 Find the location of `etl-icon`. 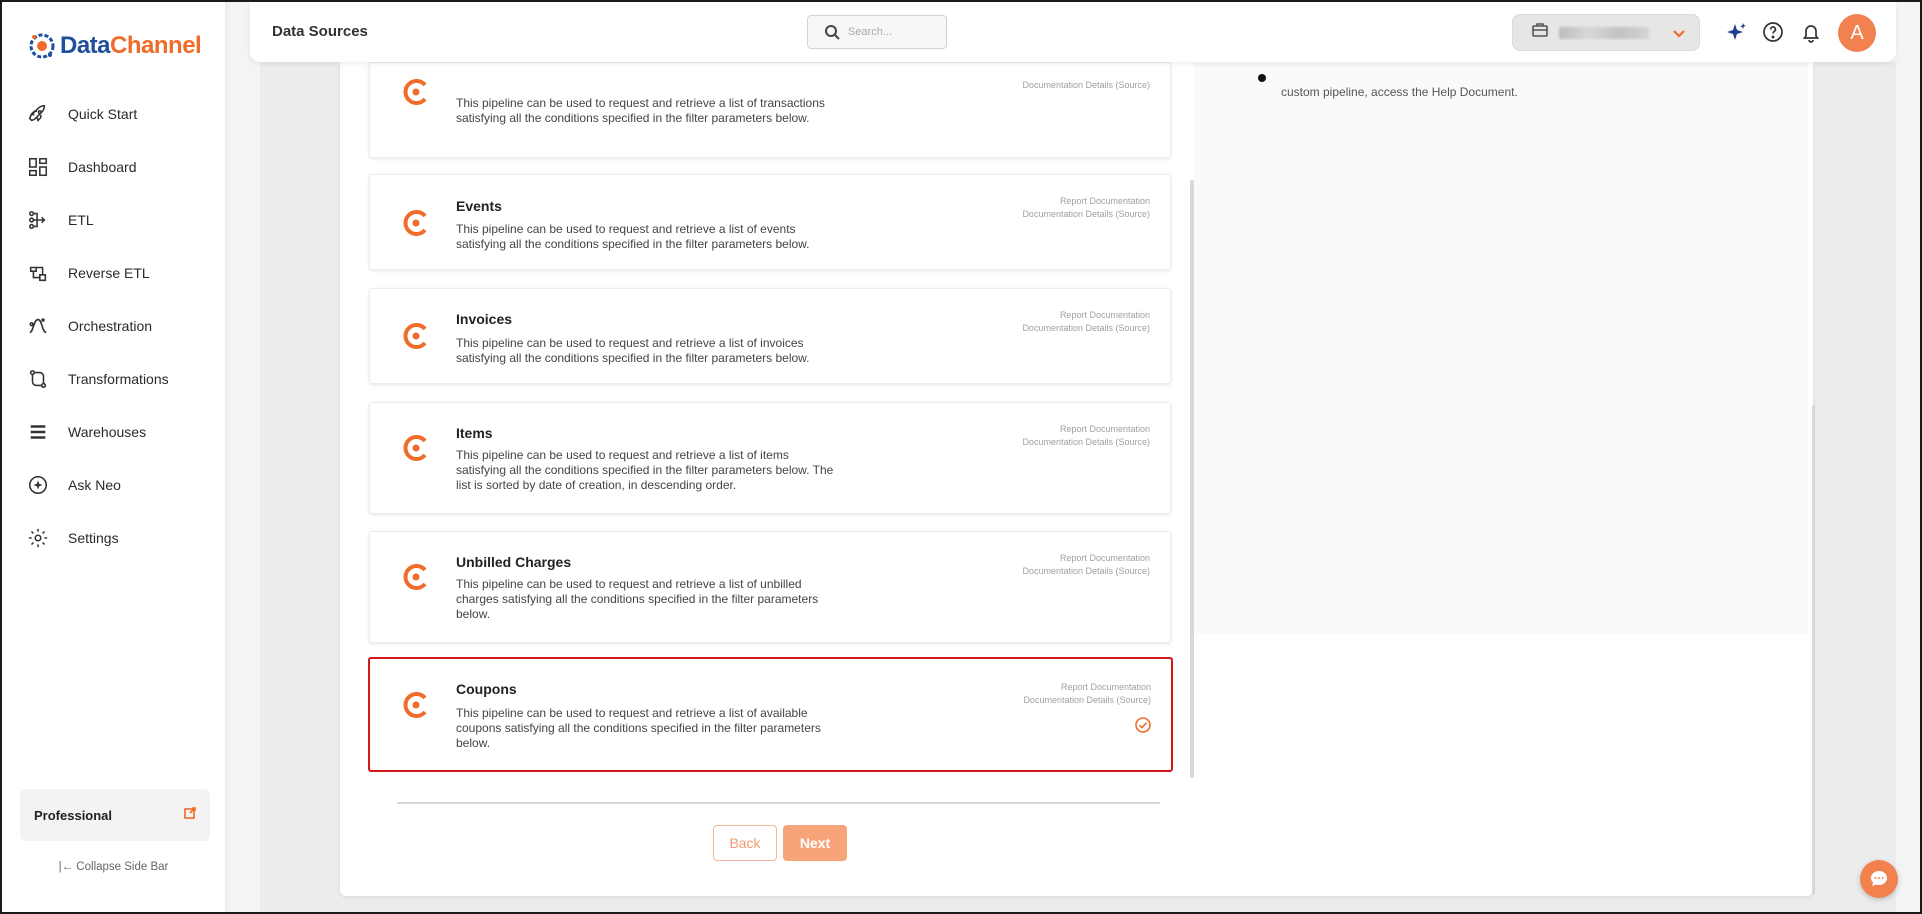

etl-icon is located at coordinates (38, 220).